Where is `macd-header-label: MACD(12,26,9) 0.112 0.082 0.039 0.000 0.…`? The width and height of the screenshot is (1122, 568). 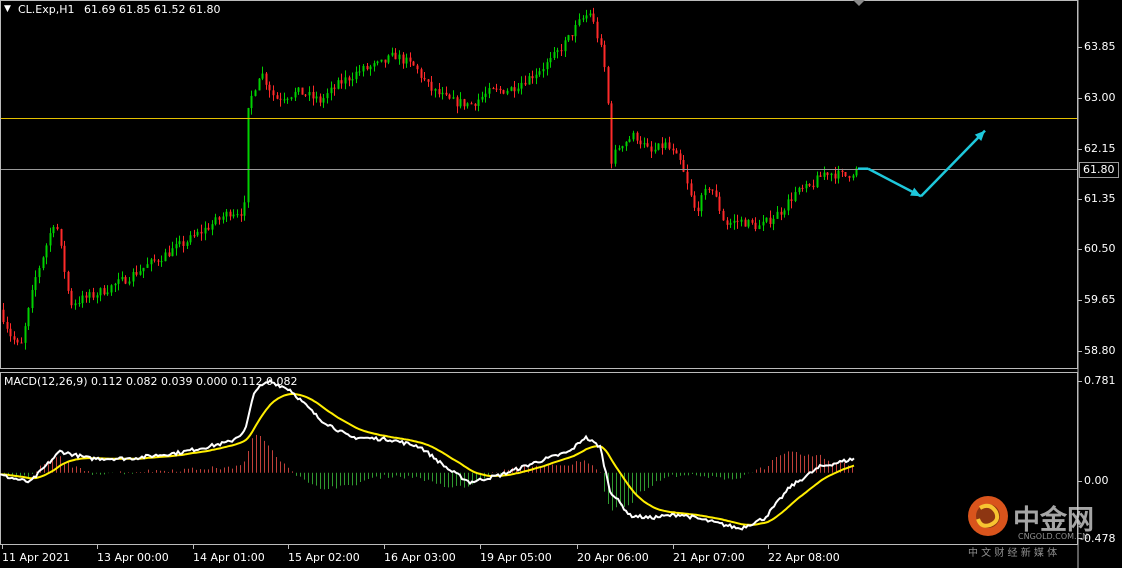 macd-header-label: MACD(12,26,9) 0.112 0.082 0.039 0.000 0.… is located at coordinates (151, 381).